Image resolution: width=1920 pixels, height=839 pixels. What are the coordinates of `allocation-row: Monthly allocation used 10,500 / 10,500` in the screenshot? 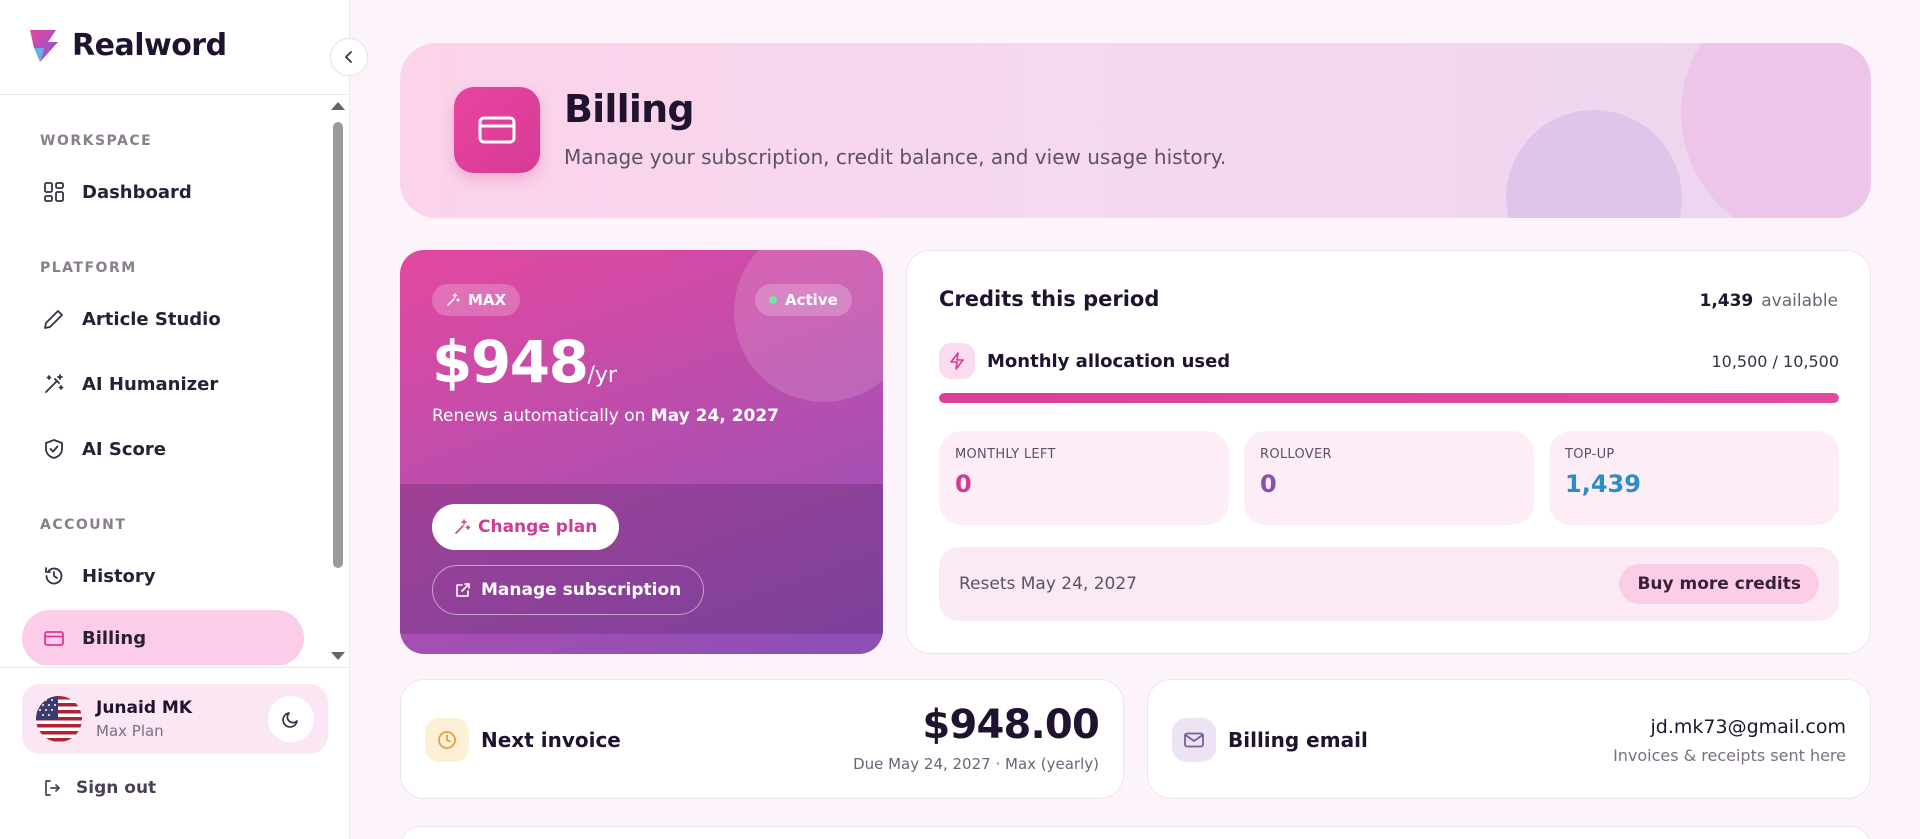 It's located at (1389, 361).